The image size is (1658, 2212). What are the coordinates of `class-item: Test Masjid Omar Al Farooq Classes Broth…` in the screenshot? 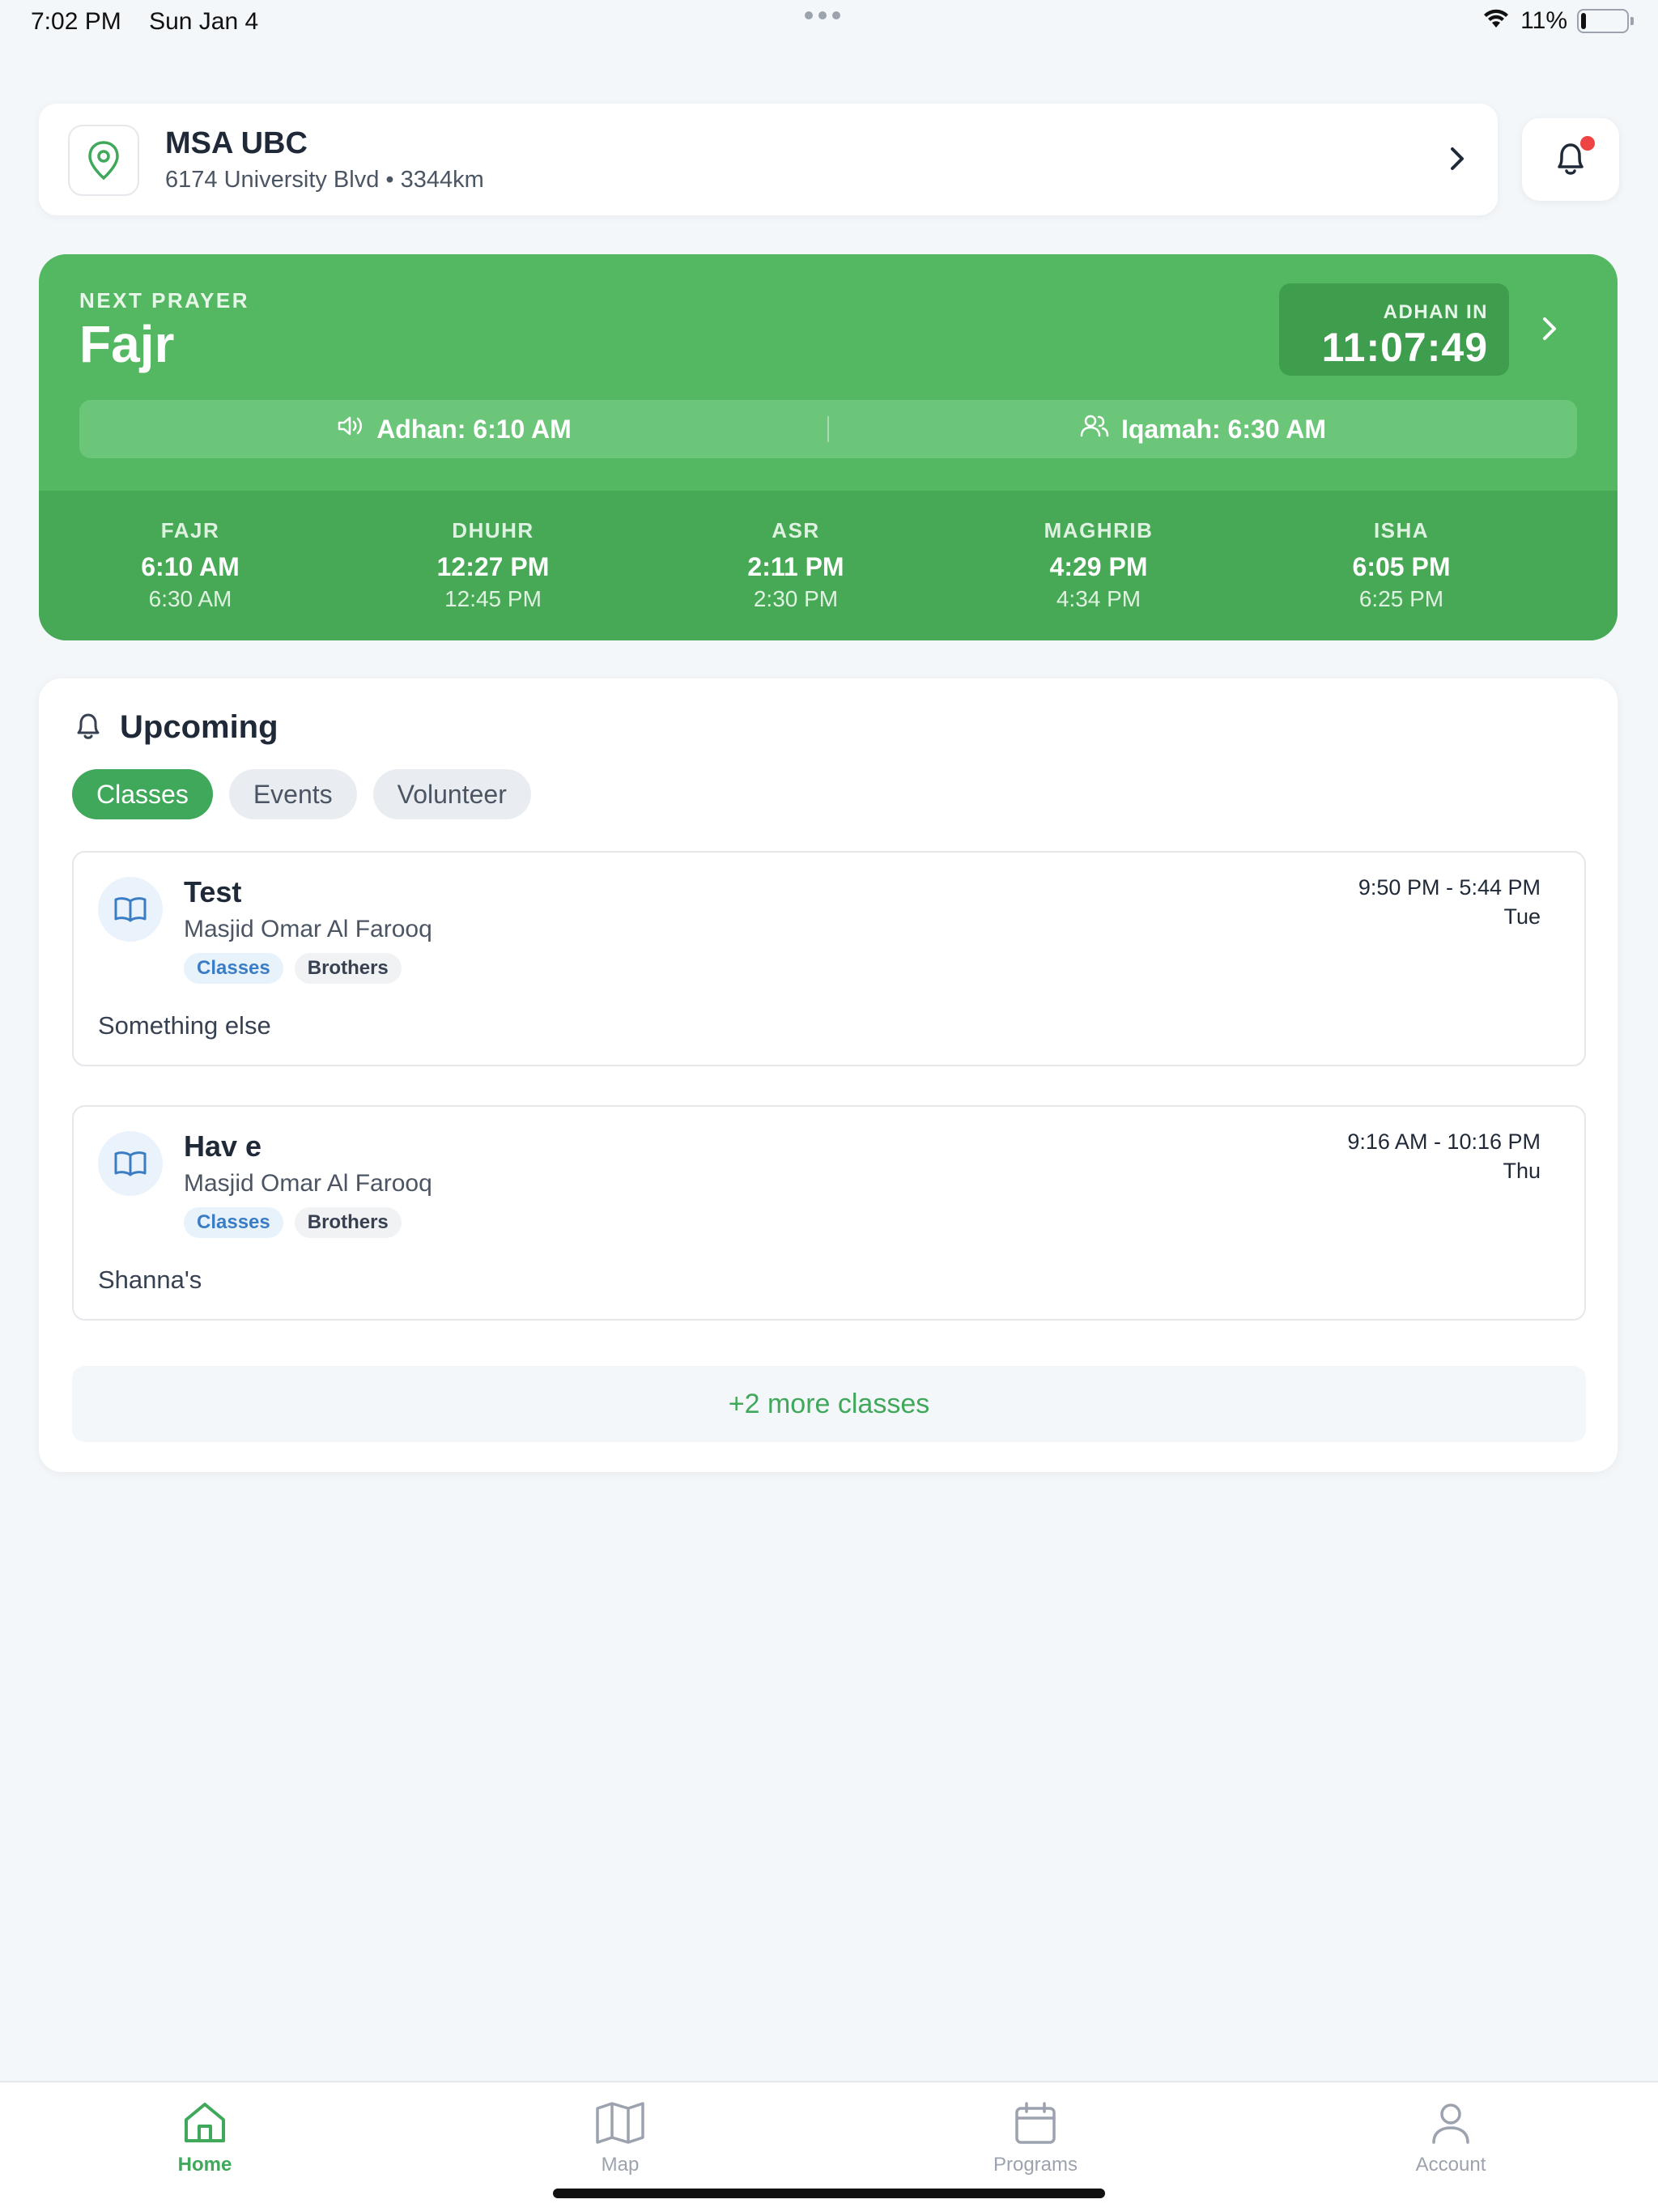 It's located at (829, 959).